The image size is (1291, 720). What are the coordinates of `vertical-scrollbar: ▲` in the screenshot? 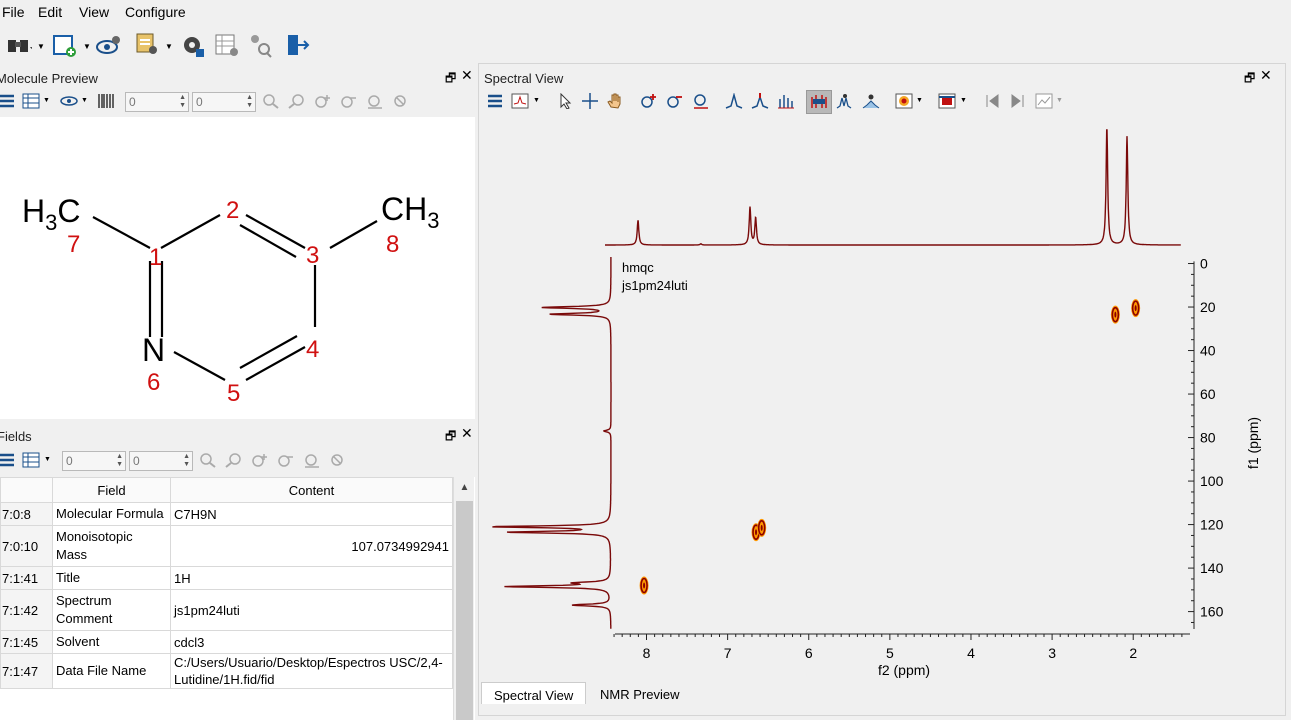 It's located at (463, 598).